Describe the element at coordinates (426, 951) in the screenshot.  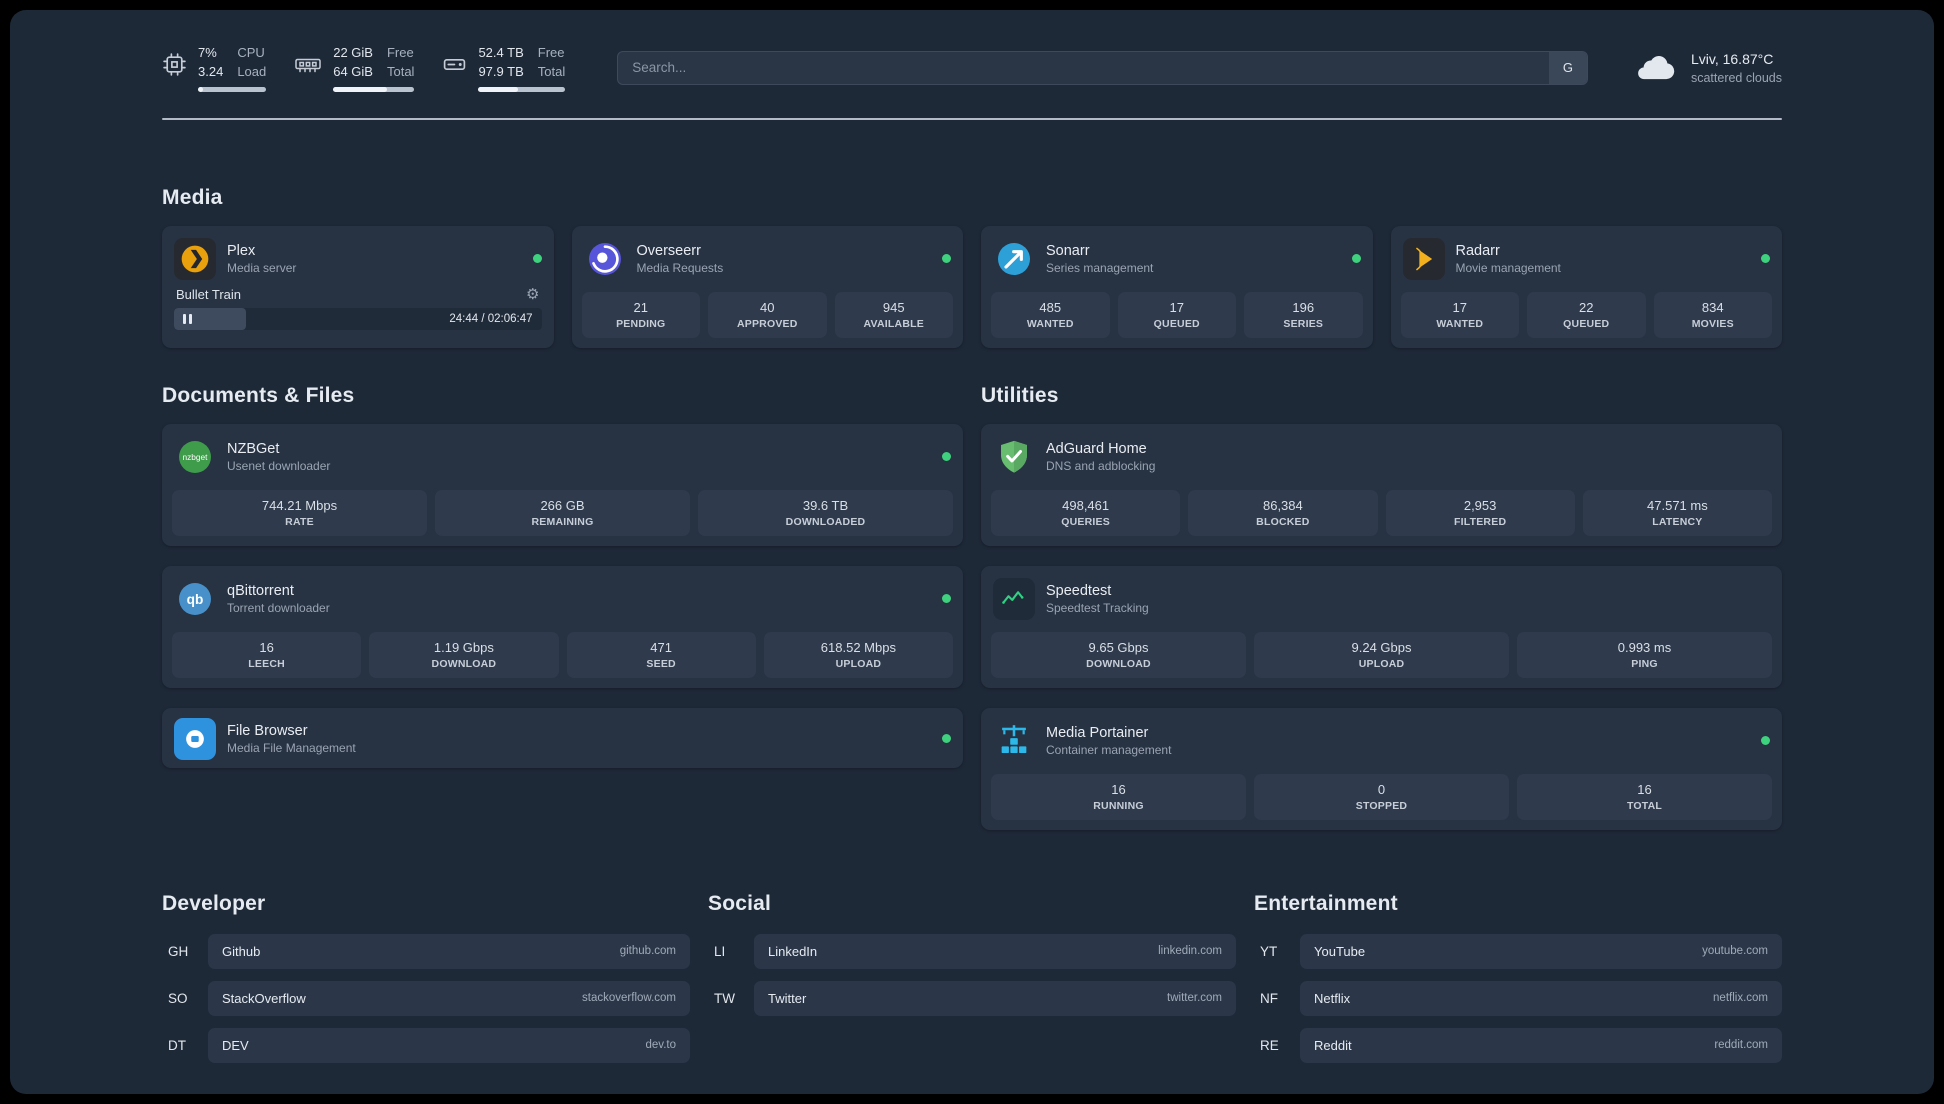
I see `bookmark-github: GH Github github.com` at that location.